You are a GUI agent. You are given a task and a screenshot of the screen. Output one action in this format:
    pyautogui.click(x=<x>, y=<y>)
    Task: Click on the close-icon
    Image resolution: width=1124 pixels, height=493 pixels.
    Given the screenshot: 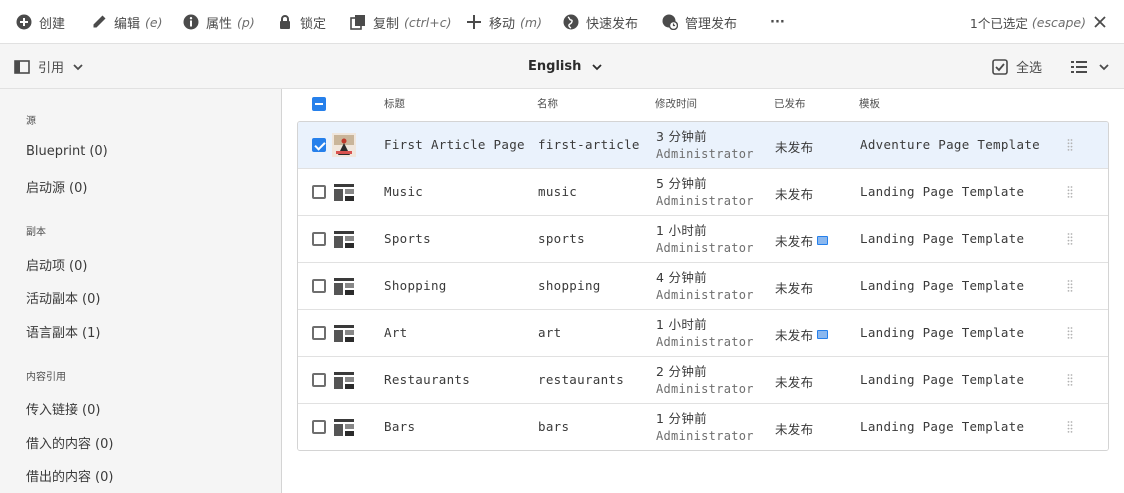 What is the action you would take?
    pyautogui.click(x=1100, y=22)
    